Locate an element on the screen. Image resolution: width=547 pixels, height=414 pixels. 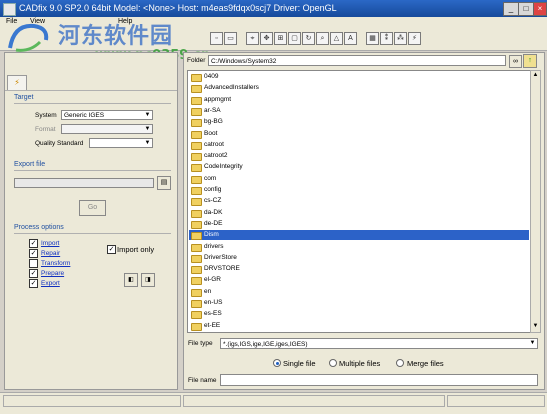
window-icon: ▢ is located at coordinates (294, 38).